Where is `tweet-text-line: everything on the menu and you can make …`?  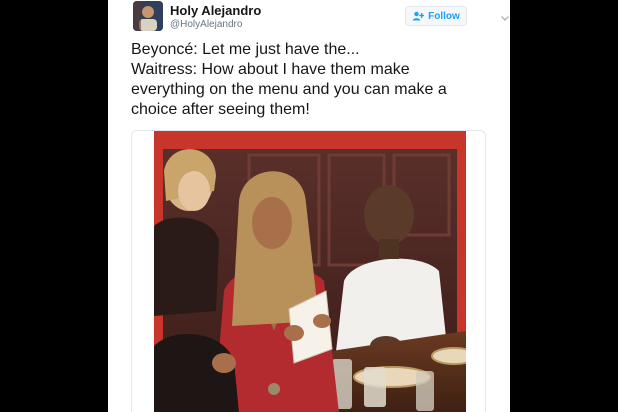
tweet-text-line: everything on the menu and you can make … is located at coordinates (289, 89).